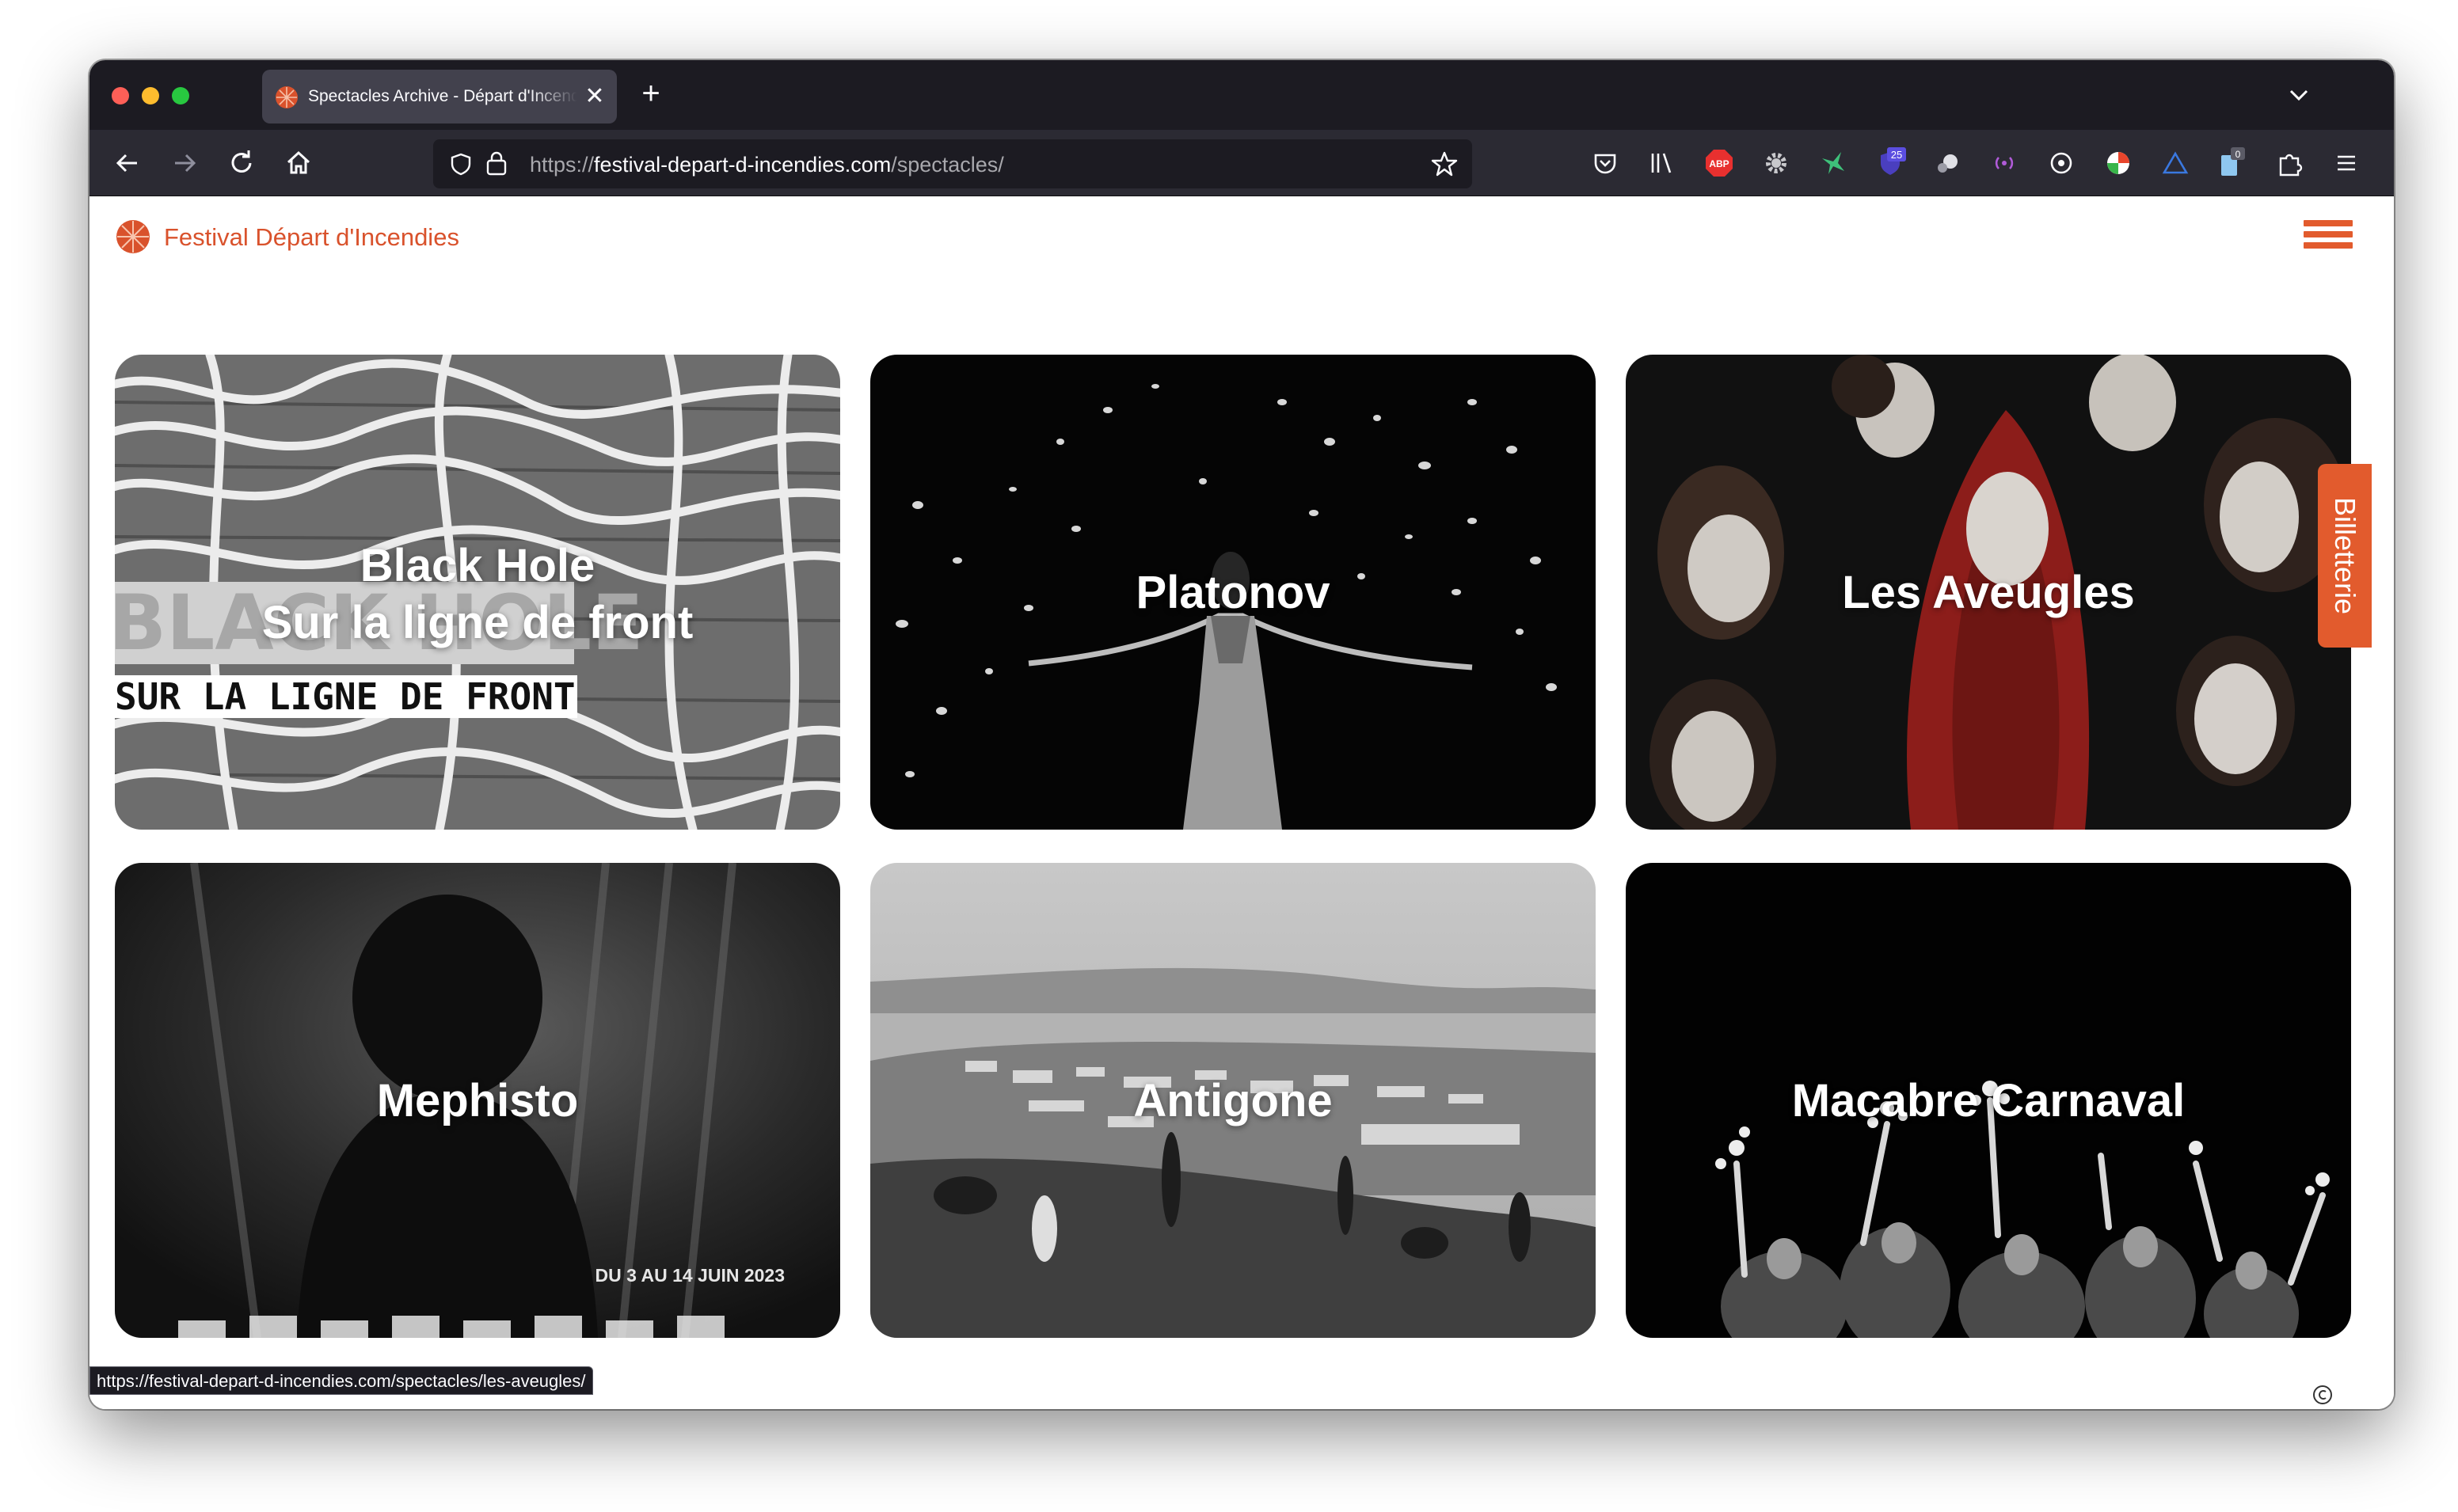 Image resolution: width=2458 pixels, height=1512 pixels. What do you see at coordinates (2061, 163) in the screenshot?
I see `timer-extension-icon` at bounding box center [2061, 163].